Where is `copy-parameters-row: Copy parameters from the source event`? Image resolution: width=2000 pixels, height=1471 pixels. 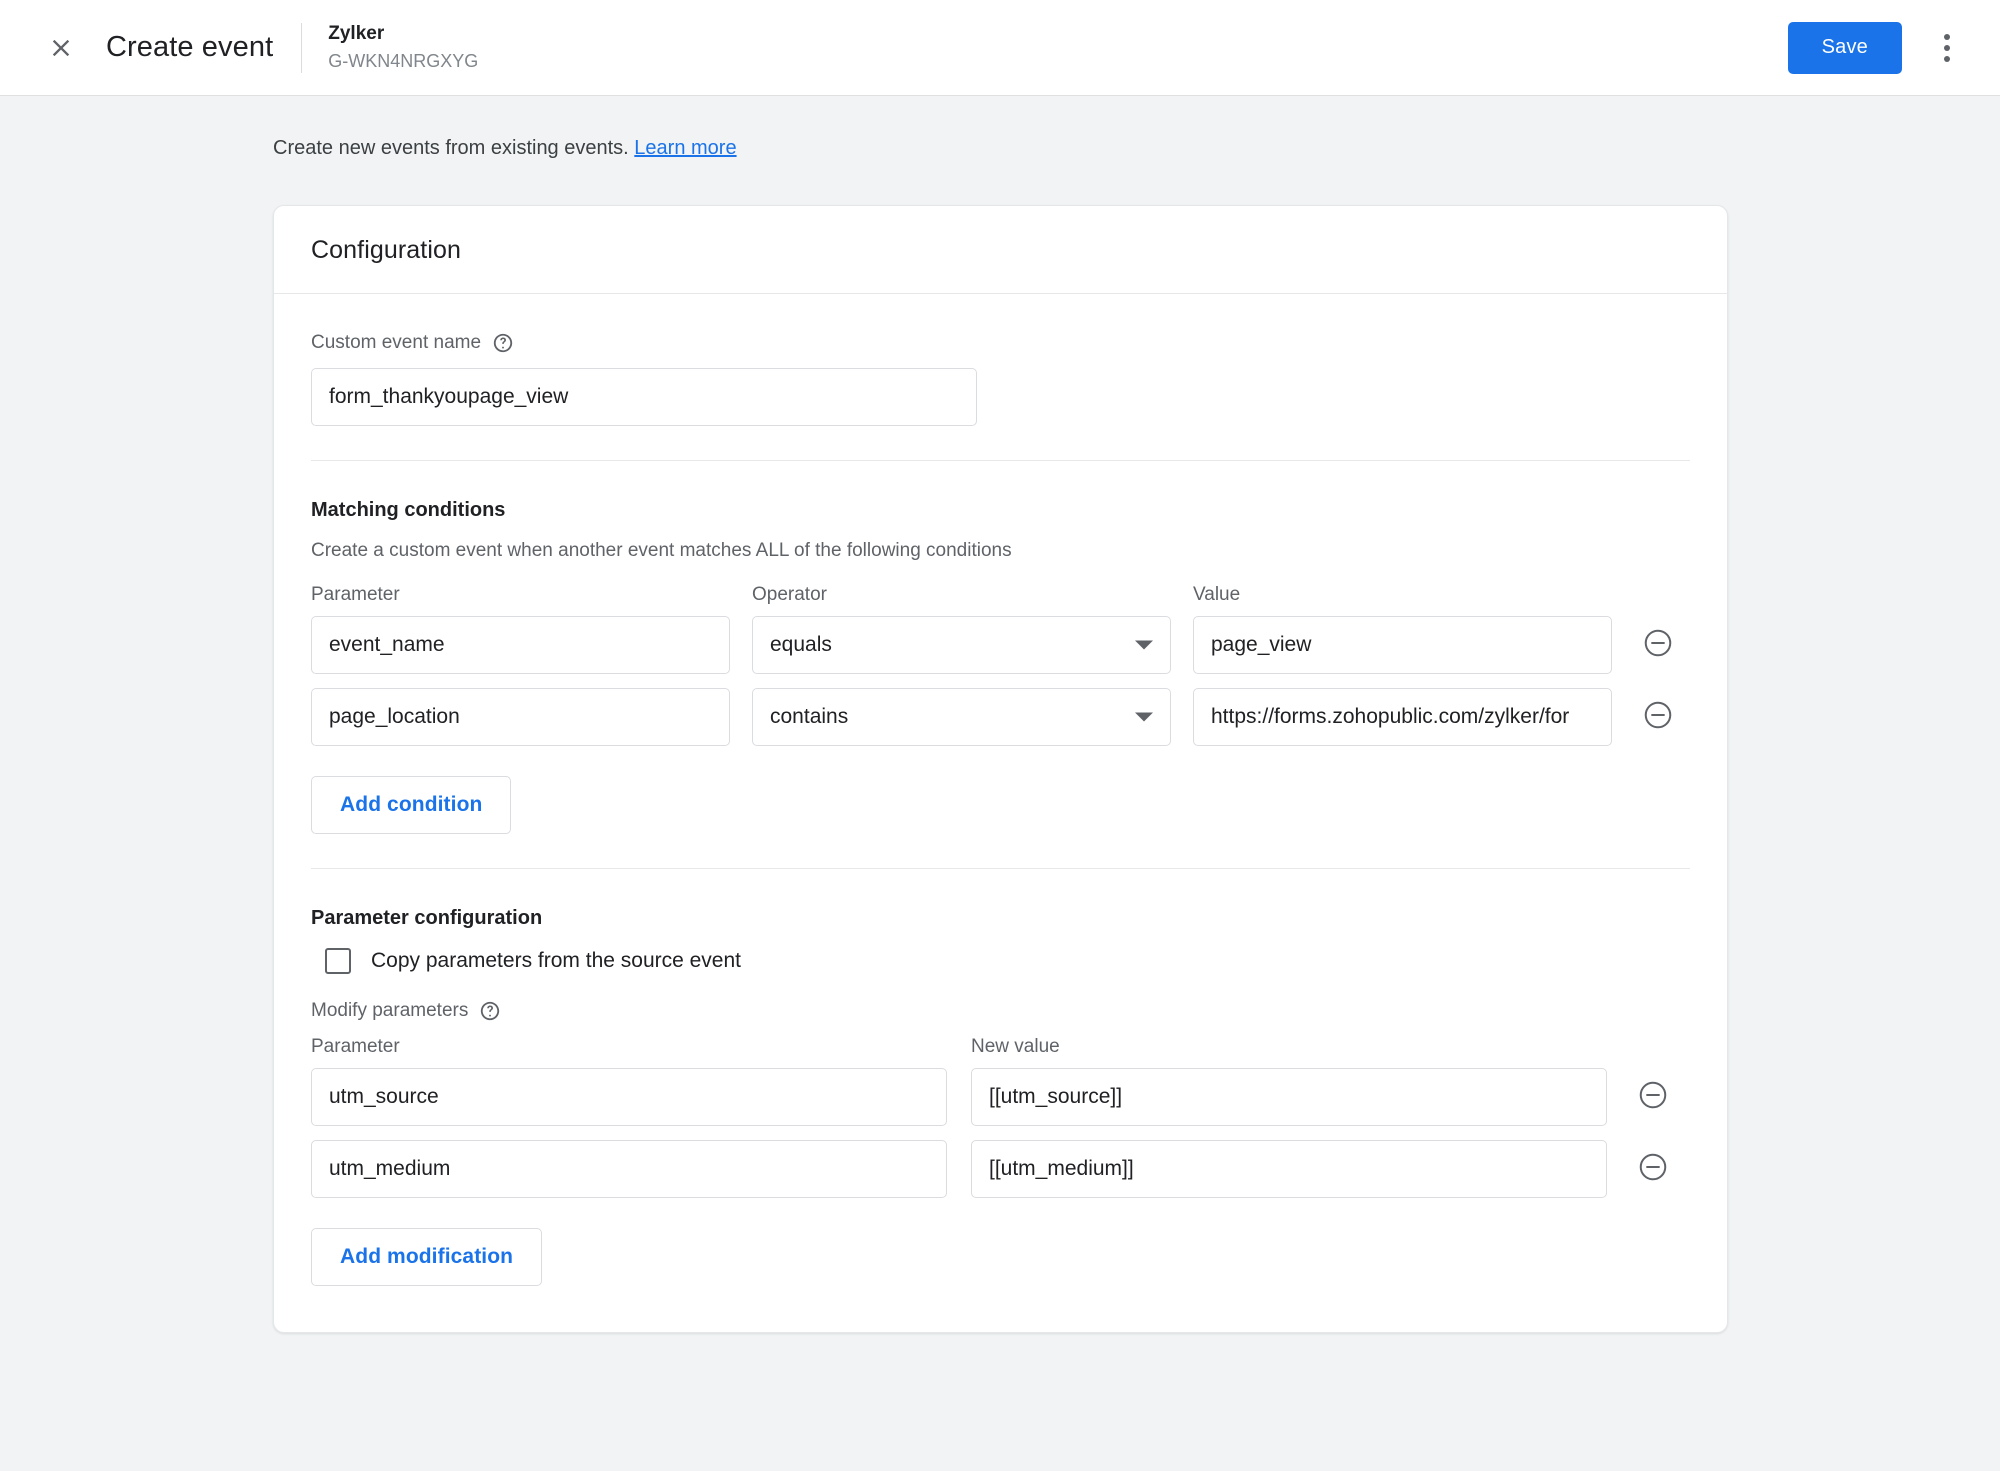 copy-parameters-row: Copy parameters from the source event is located at coordinates (1007, 961).